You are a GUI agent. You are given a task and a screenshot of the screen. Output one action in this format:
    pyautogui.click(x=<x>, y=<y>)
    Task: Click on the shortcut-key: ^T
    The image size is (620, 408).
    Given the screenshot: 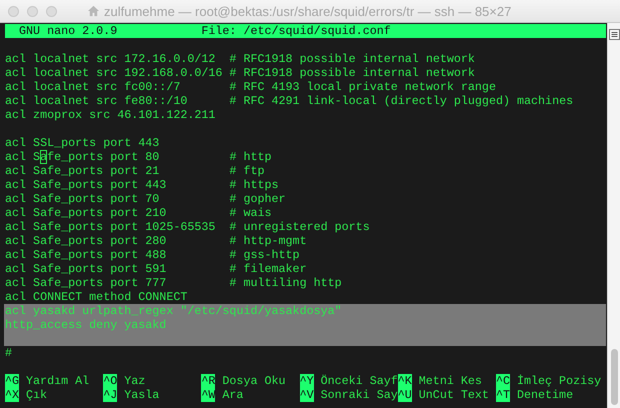 What is the action you would take?
    pyautogui.click(x=503, y=395)
    